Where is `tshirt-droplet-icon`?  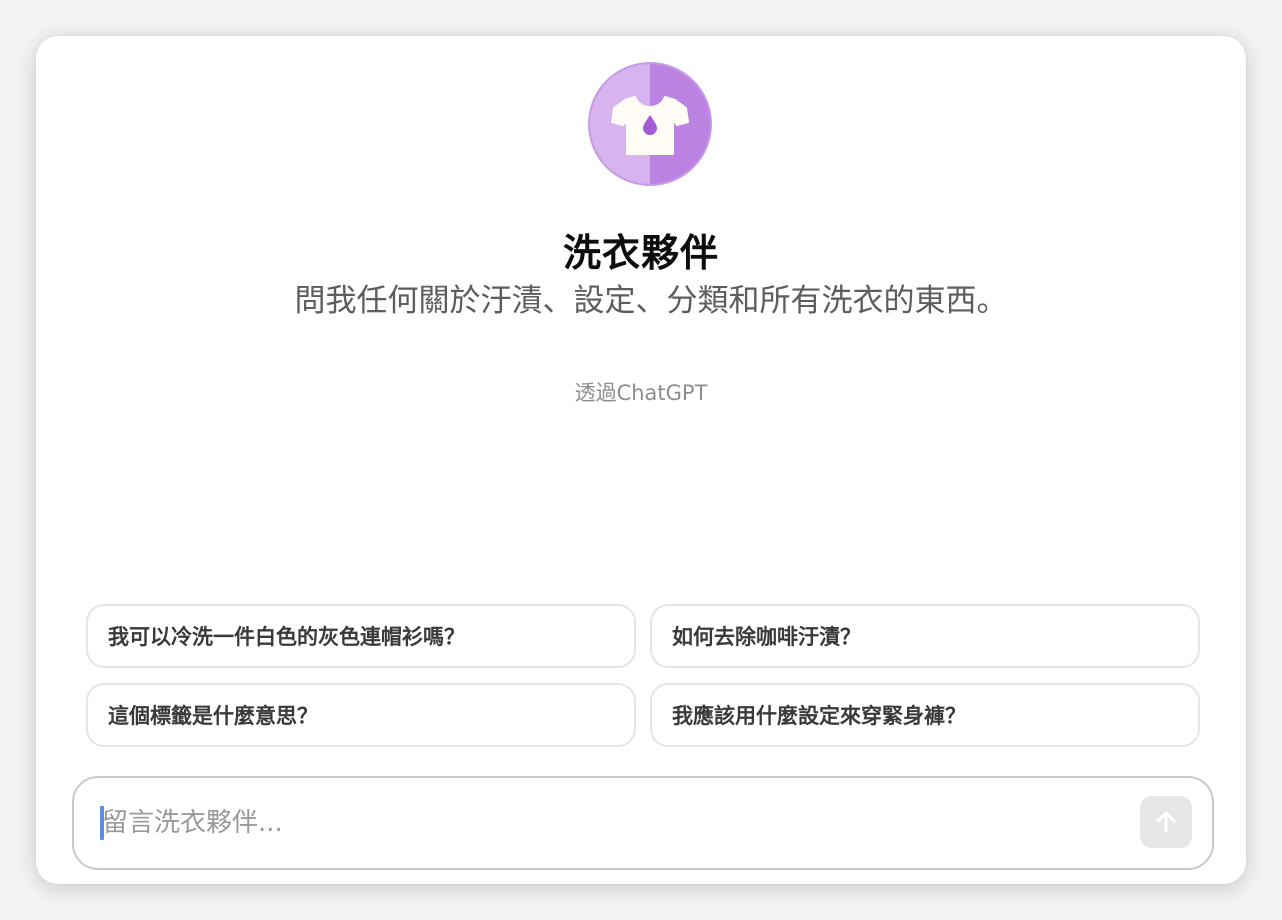
tshirt-droplet-icon is located at coordinates (650, 125).